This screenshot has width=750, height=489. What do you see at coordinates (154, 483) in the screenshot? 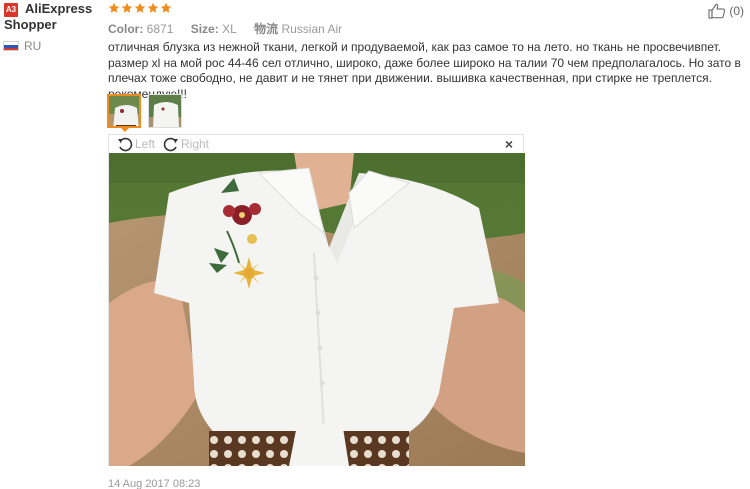
I see `review-date: 14 Aug 2017 08:23` at bounding box center [154, 483].